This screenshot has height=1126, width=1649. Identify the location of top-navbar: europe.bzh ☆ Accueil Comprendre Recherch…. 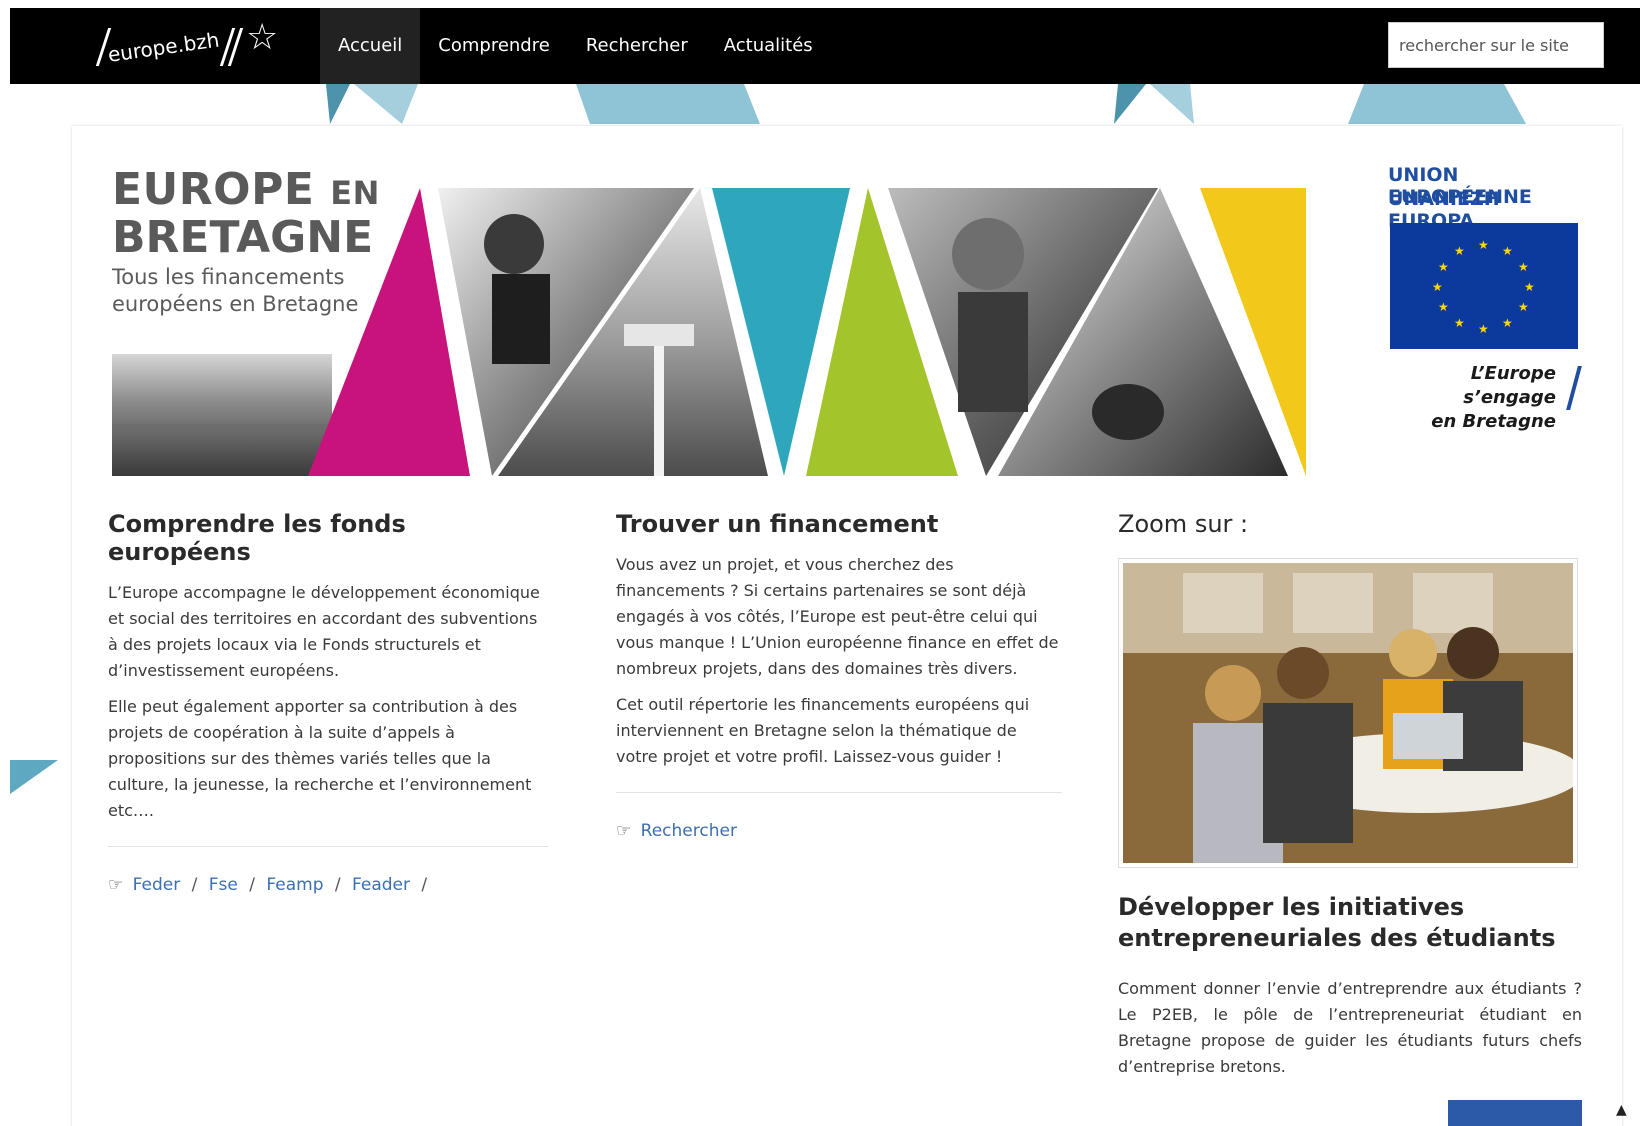
(825, 46).